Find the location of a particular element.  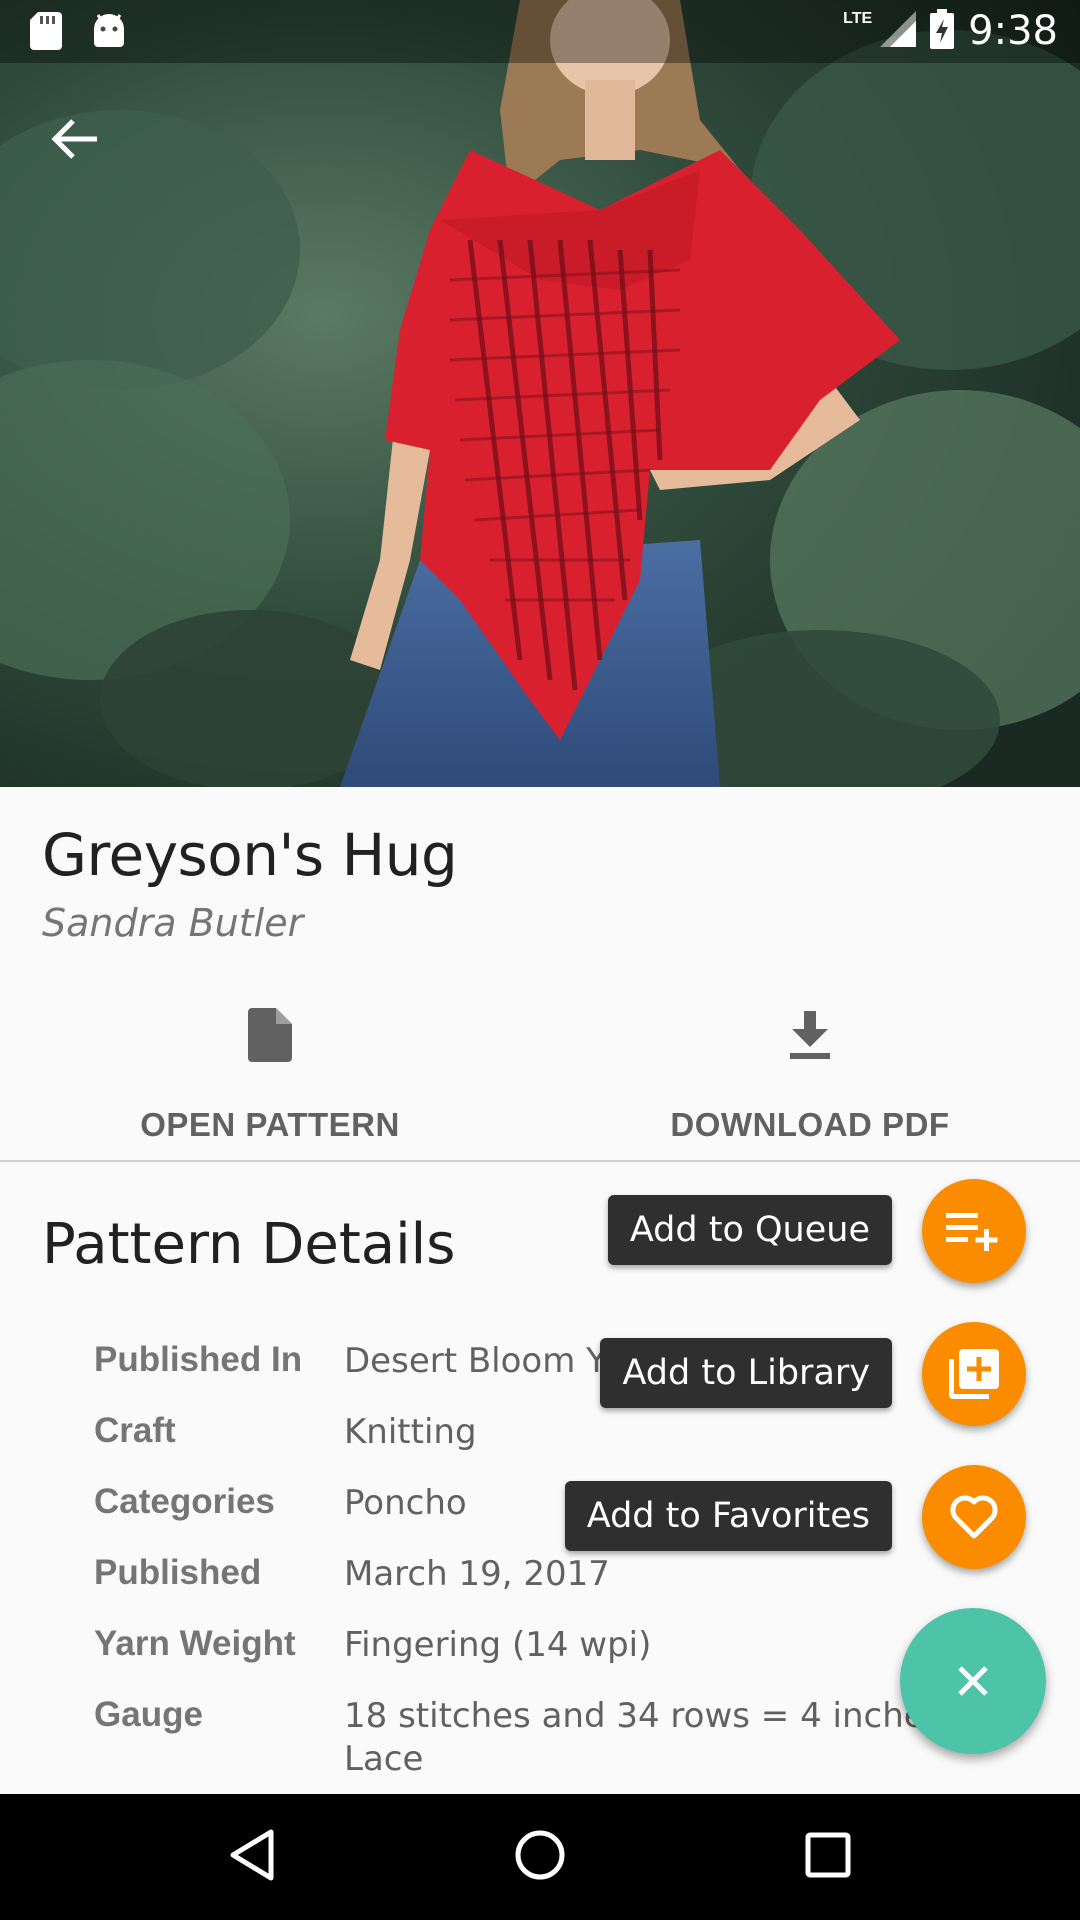

playlist-add-icon is located at coordinates (972, 1232).